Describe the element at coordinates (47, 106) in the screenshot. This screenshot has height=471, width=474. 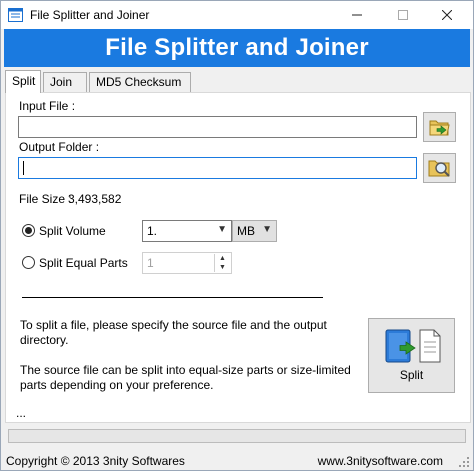
I see `input-file-label: Input File :` at that location.